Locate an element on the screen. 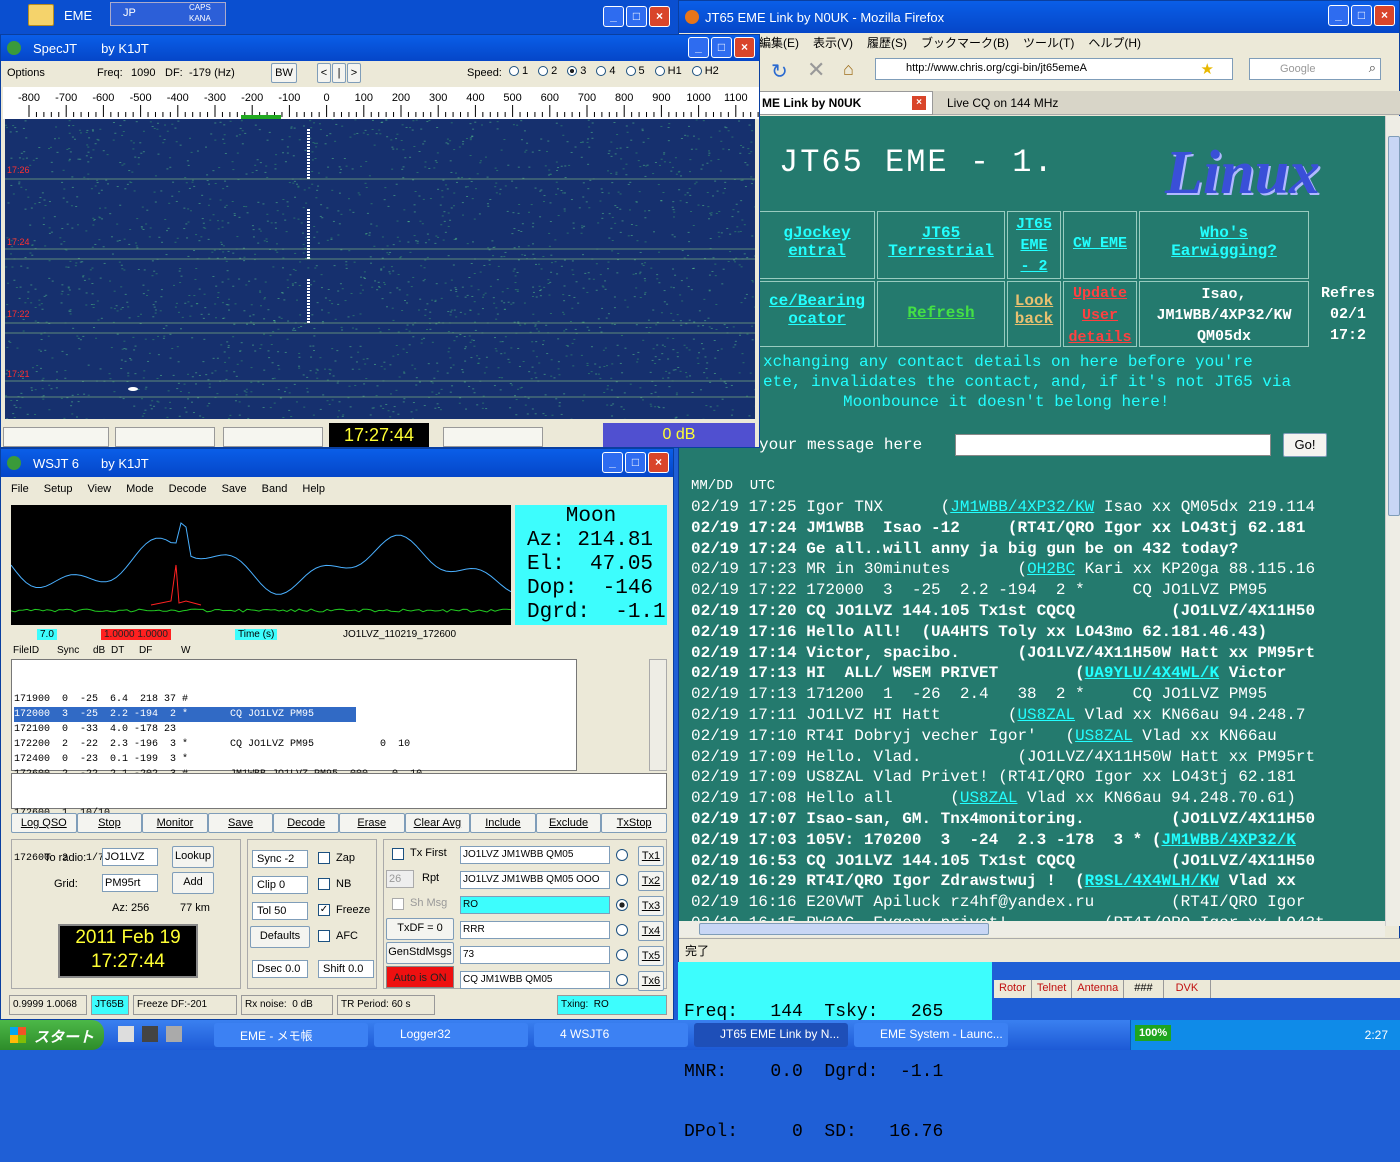 This screenshot has height=1162, width=1400. tx-button: Tx3 is located at coordinates (651, 906).